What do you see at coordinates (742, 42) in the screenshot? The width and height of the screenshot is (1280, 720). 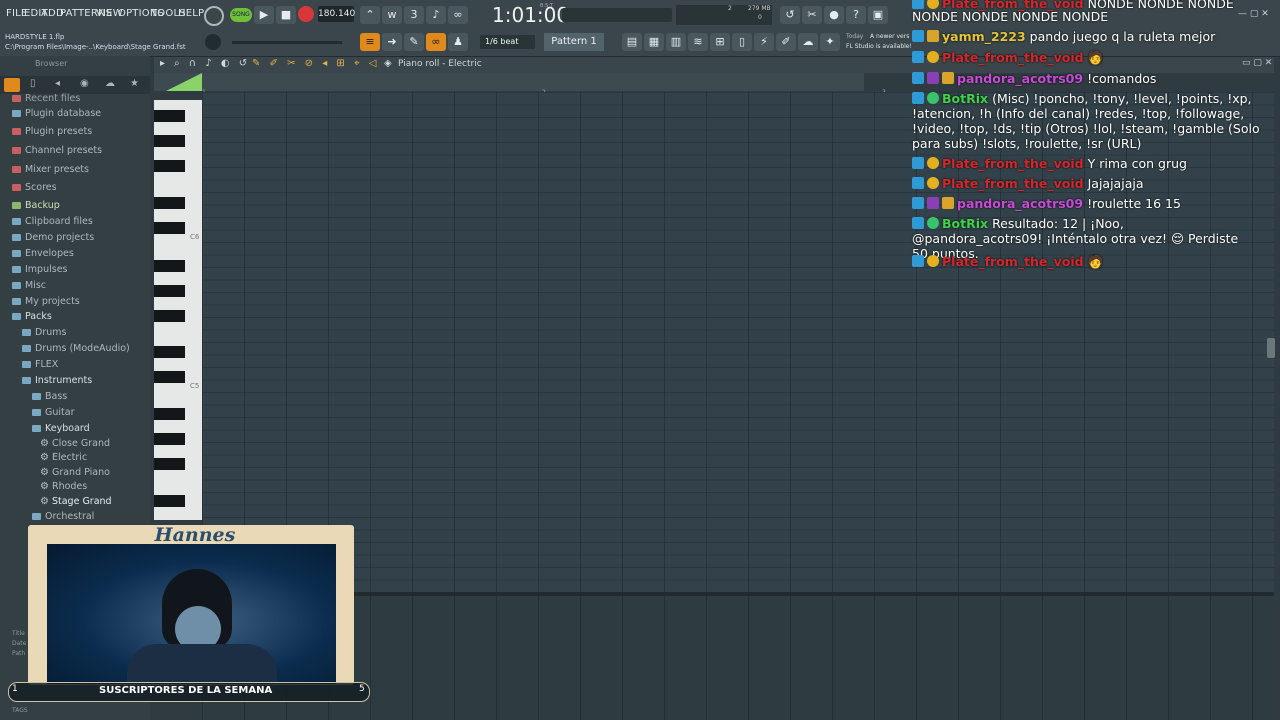 I see `file-icon: ▯` at bounding box center [742, 42].